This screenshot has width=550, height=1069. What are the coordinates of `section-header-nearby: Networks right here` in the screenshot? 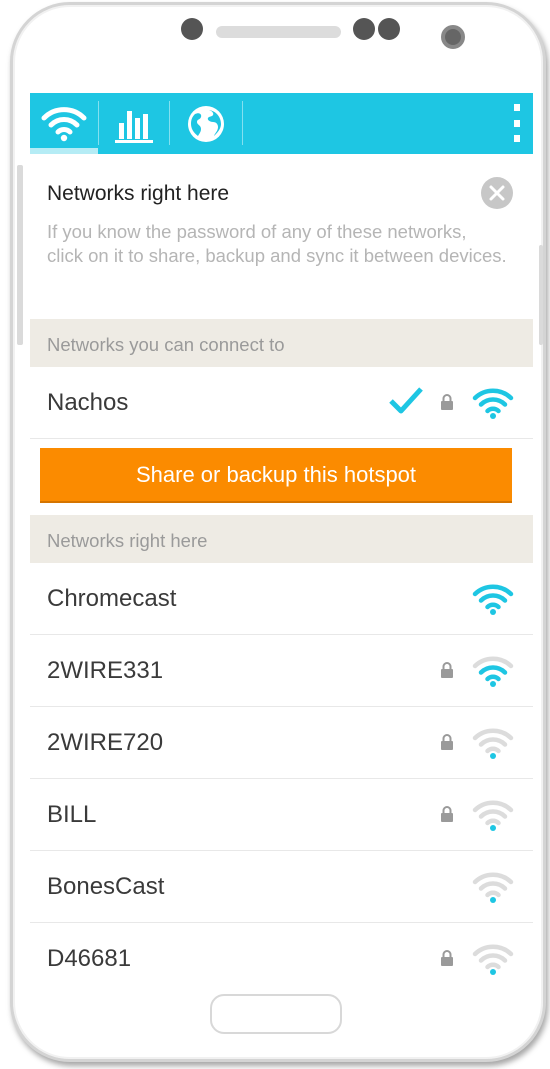 It's located at (281, 539).